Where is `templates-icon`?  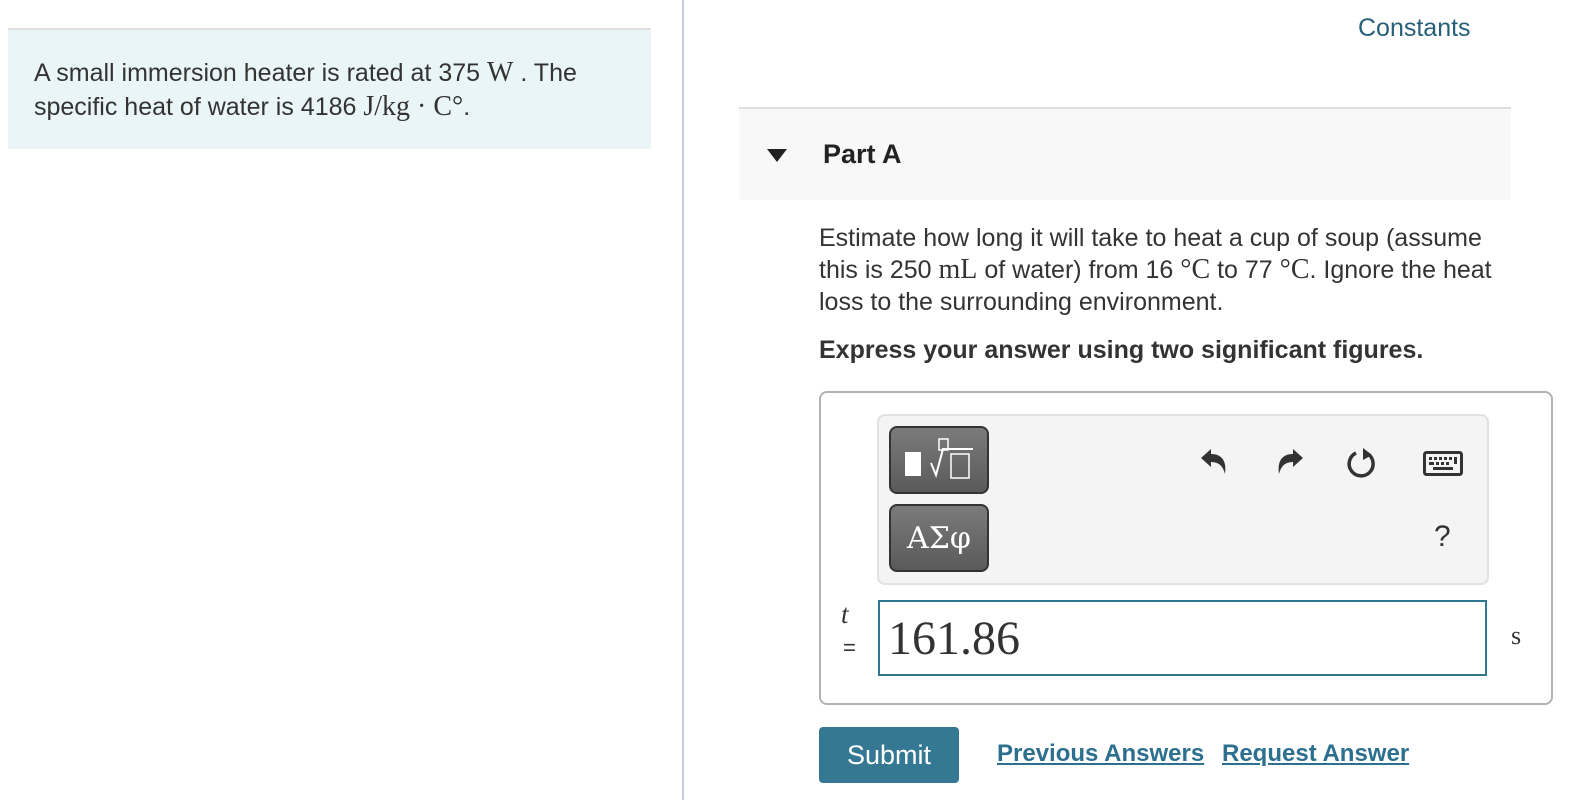
templates-icon is located at coordinates (939, 458).